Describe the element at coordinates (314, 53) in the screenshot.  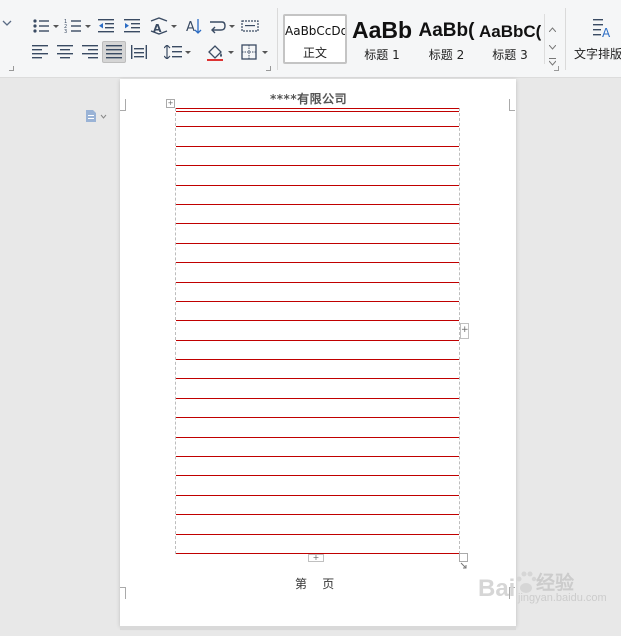
I see `style-normal-label: 正文` at that location.